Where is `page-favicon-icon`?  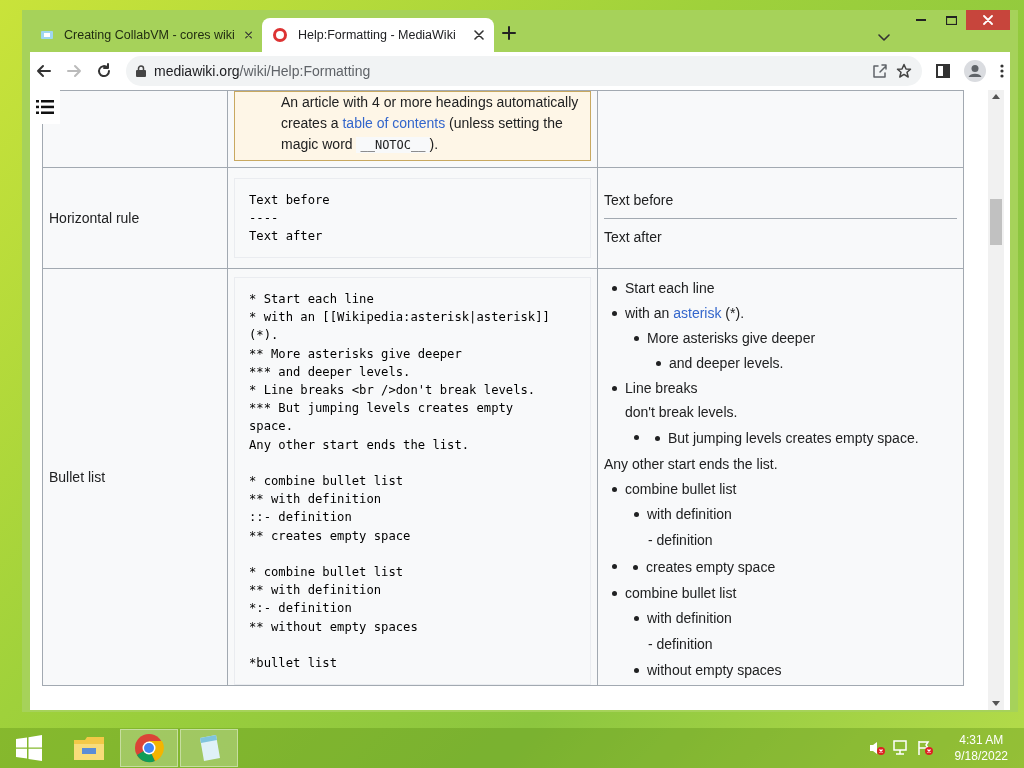 page-favicon-icon is located at coordinates (47, 35).